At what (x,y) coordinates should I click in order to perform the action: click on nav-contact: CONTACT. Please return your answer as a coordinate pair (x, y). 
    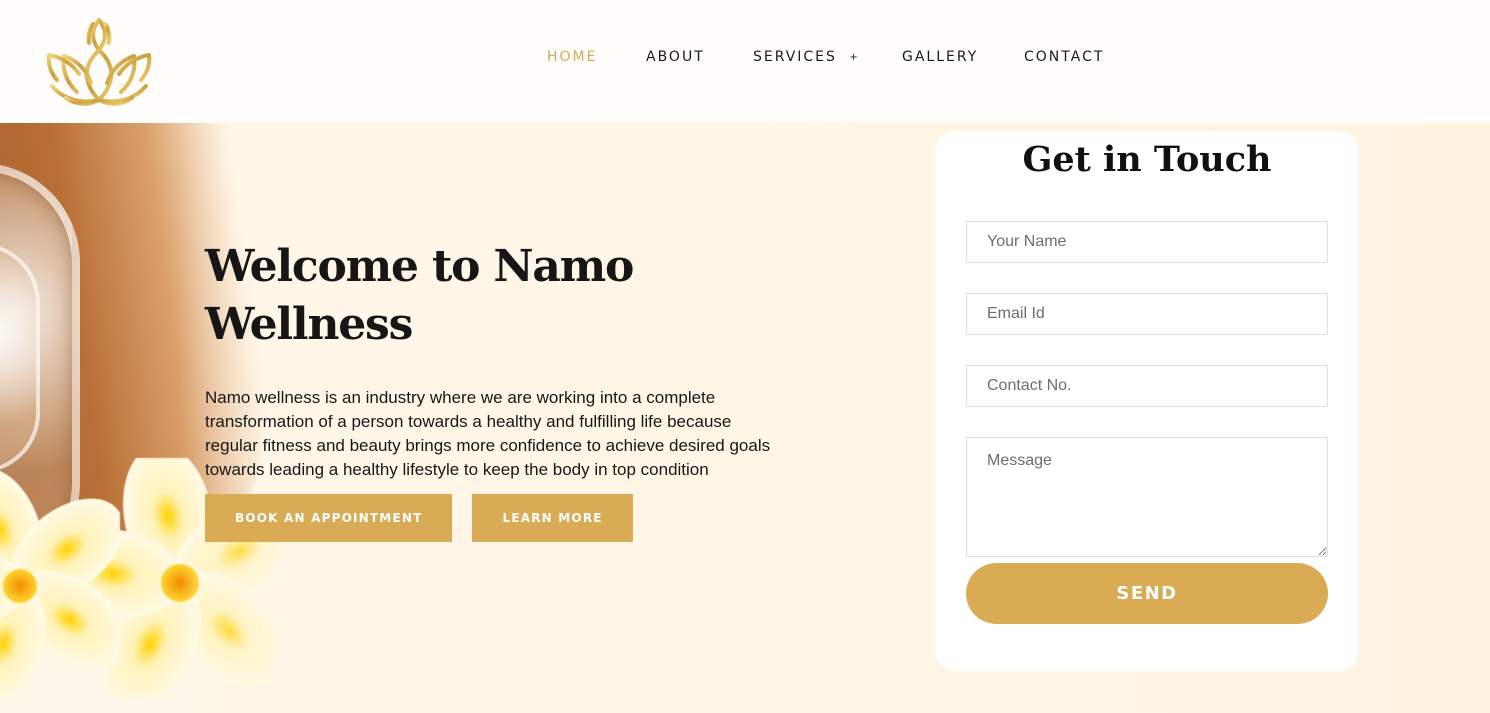
    Looking at the image, I should click on (1064, 57).